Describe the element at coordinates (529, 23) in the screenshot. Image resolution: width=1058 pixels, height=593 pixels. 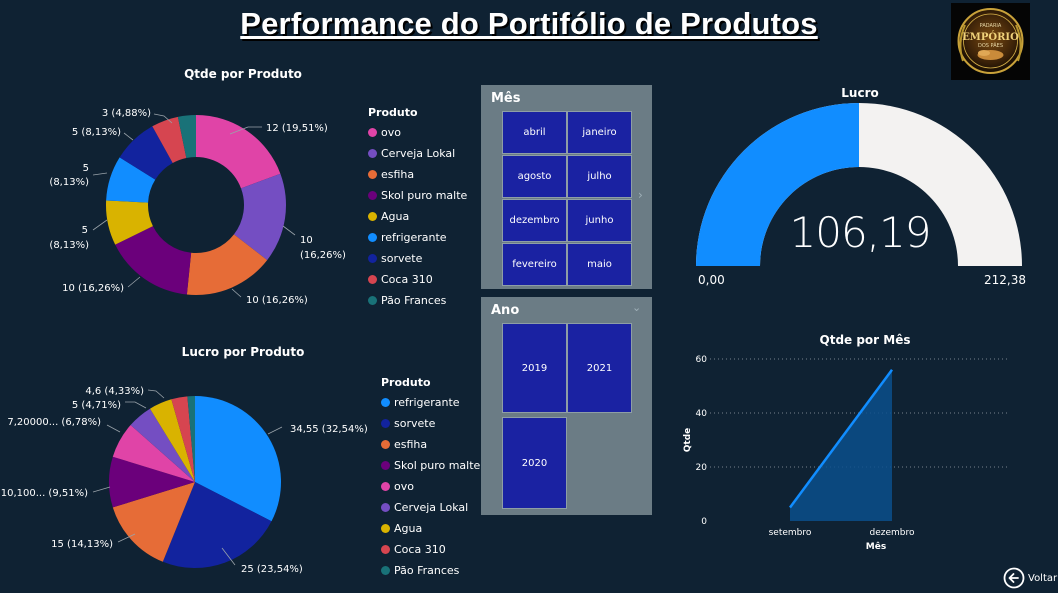
I see `page-title: Performance do Portifólio de Produtos` at that location.